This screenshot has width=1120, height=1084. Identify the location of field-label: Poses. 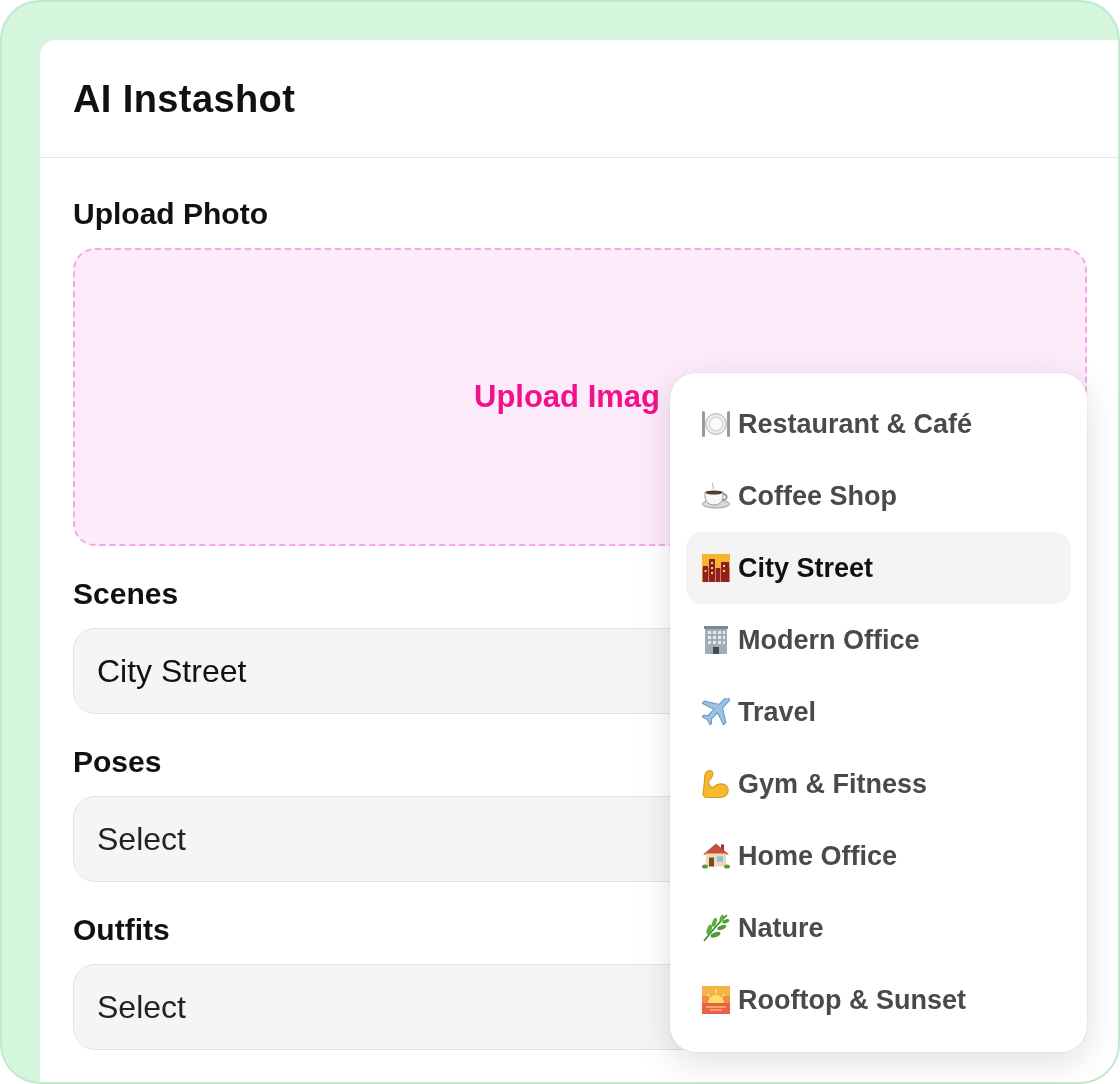
(117, 762).